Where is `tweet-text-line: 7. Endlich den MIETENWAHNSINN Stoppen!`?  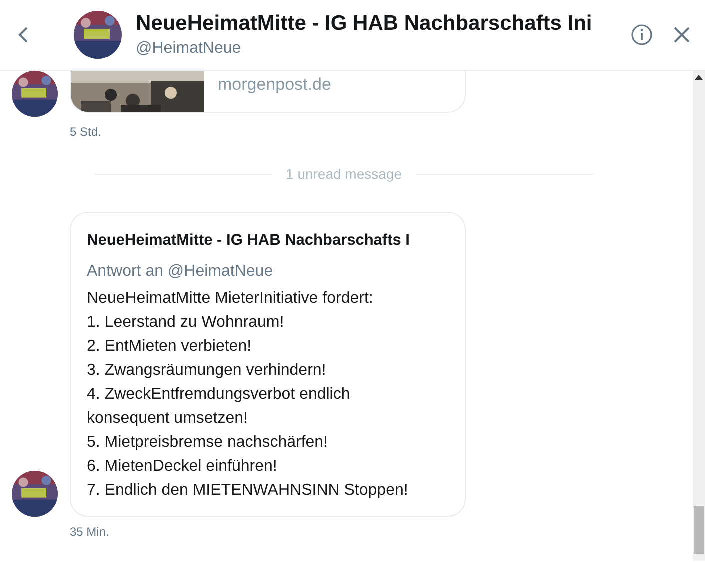 tweet-text-line: 7. Endlich den MIETENWAHNSINN Stoppen! is located at coordinates (247, 491).